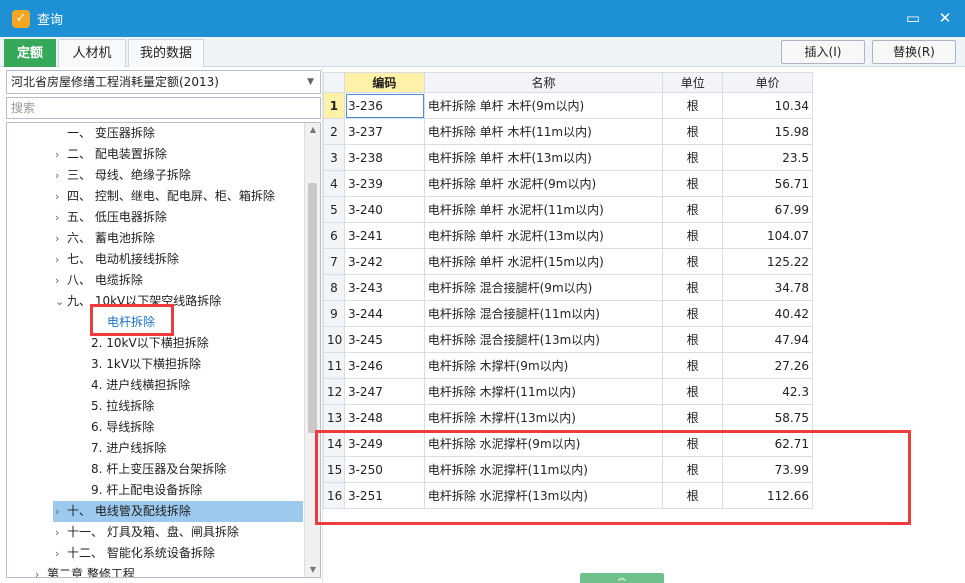 This screenshot has height=583, width=965. I want to click on tree-item: › 十一、 灯具及箱、盘、闸具拆除, so click(147, 532).